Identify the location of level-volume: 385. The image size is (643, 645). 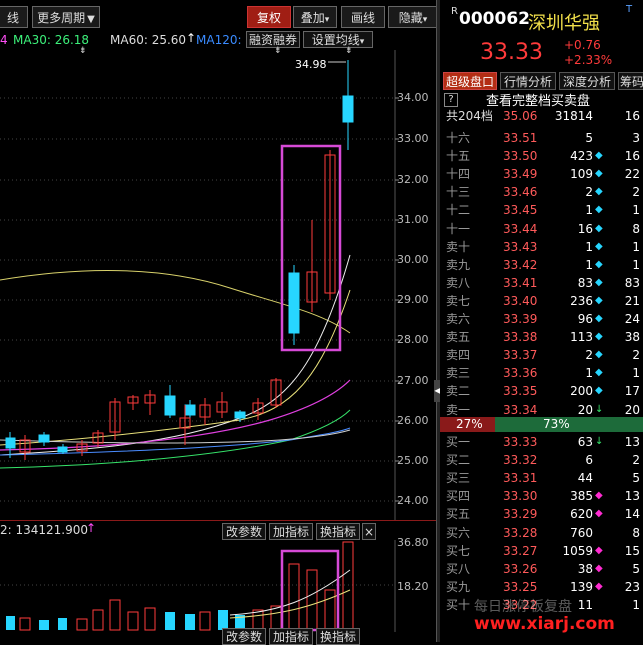
(581, 496).